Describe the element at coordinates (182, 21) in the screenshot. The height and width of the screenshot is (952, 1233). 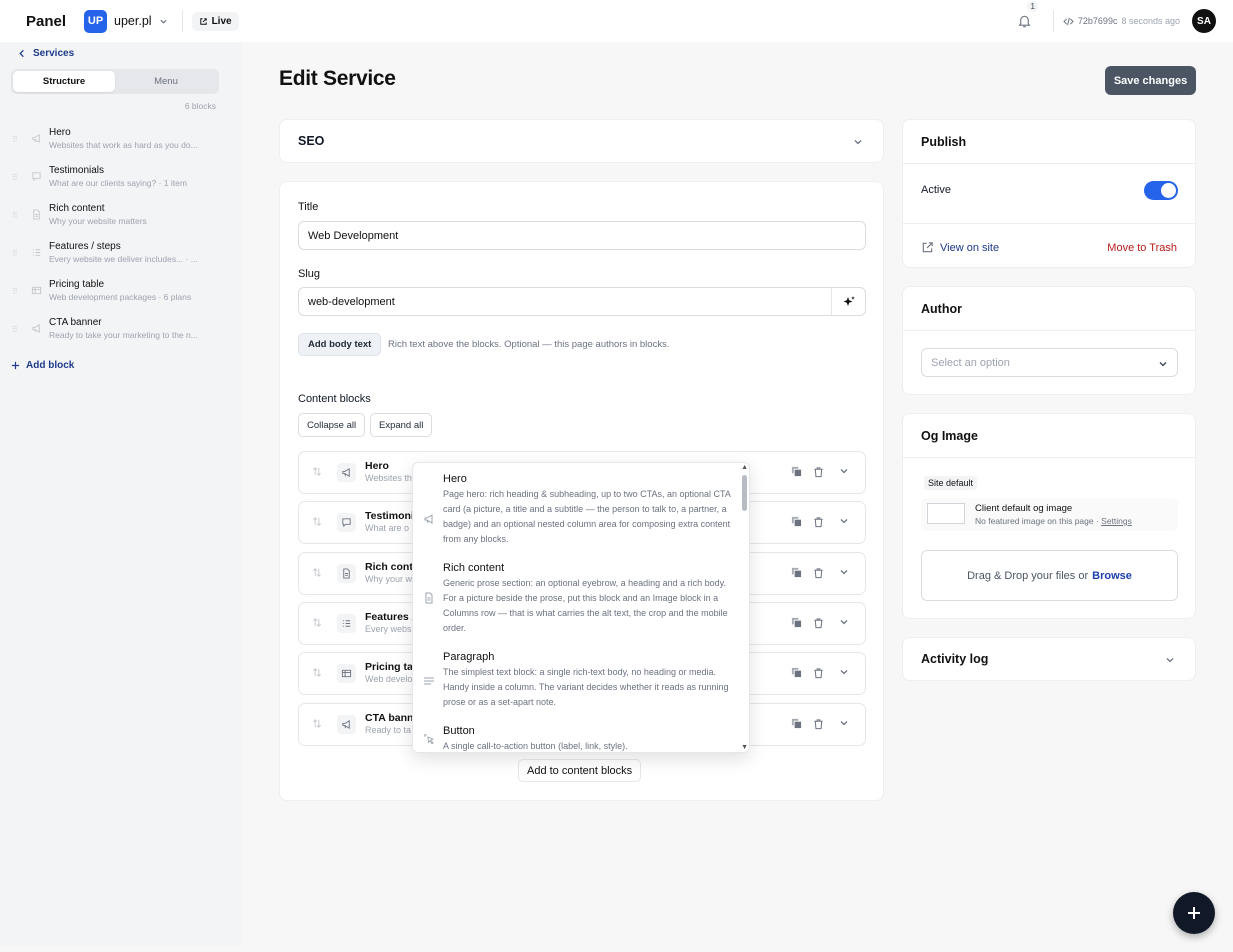
I see `divider` at that location.